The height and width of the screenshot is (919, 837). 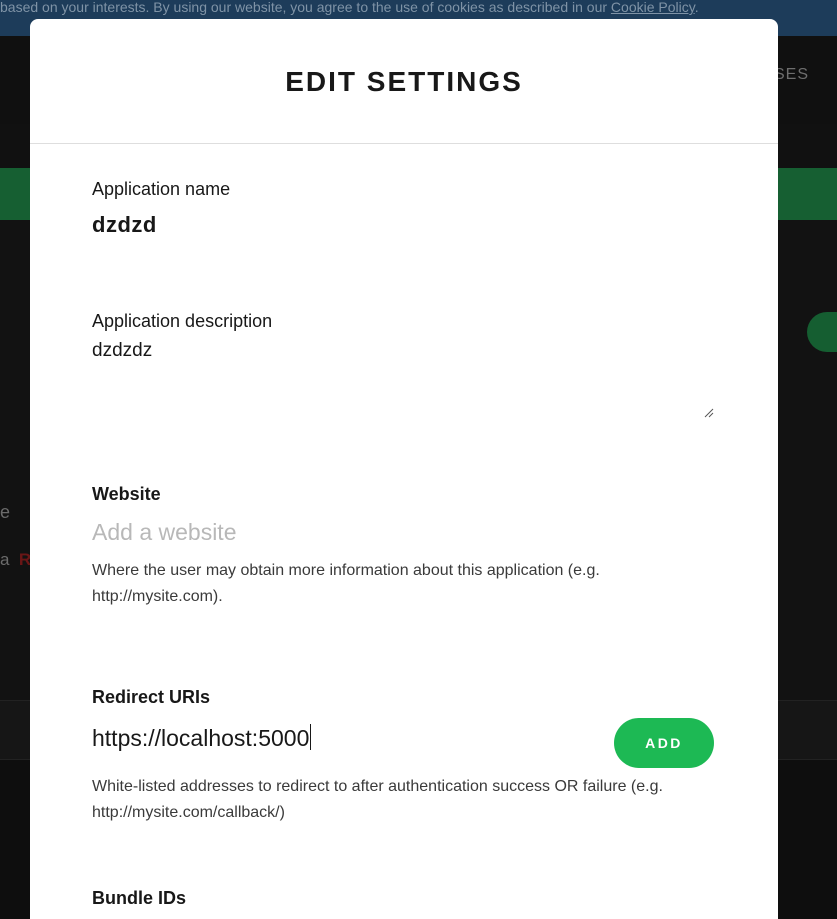 What do you see at coordinates (403, 743) in the screenshot?
I see `redirect-uri-row: https://localhost:5000 ADD` at bounding box center [403, 743].